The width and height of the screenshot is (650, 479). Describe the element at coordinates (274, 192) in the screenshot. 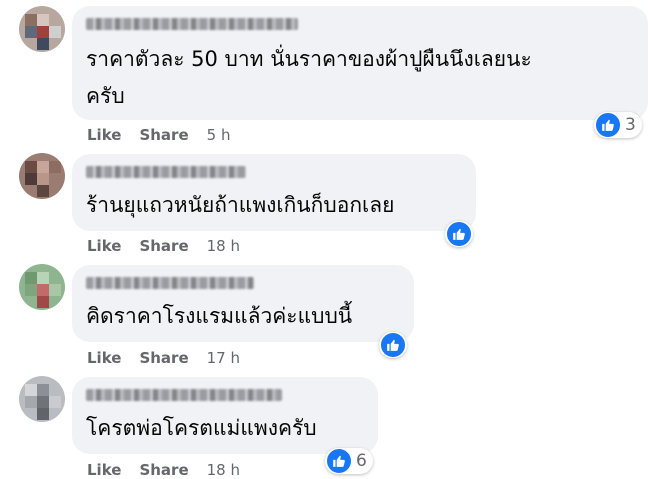

I see `comment-bubble: ร้านยุแถวหนัยถ้าแพงเกินก็บอกเลย` at that location.